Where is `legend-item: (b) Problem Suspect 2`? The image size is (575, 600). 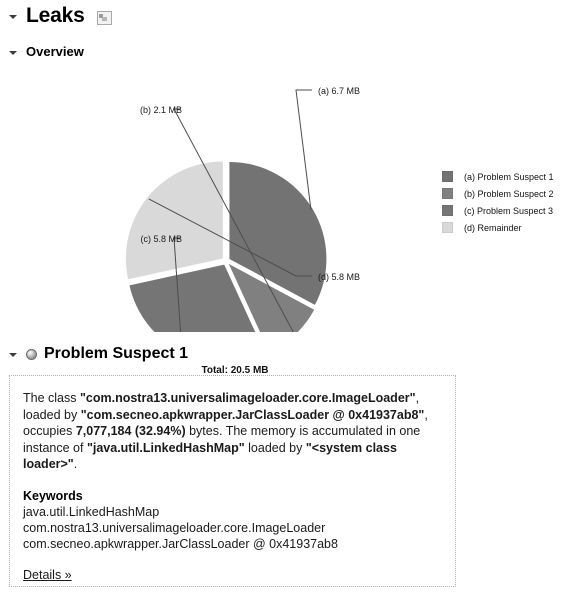 legend-item: (b) Problem Suspect 2 is located at coordinates (498, 193).